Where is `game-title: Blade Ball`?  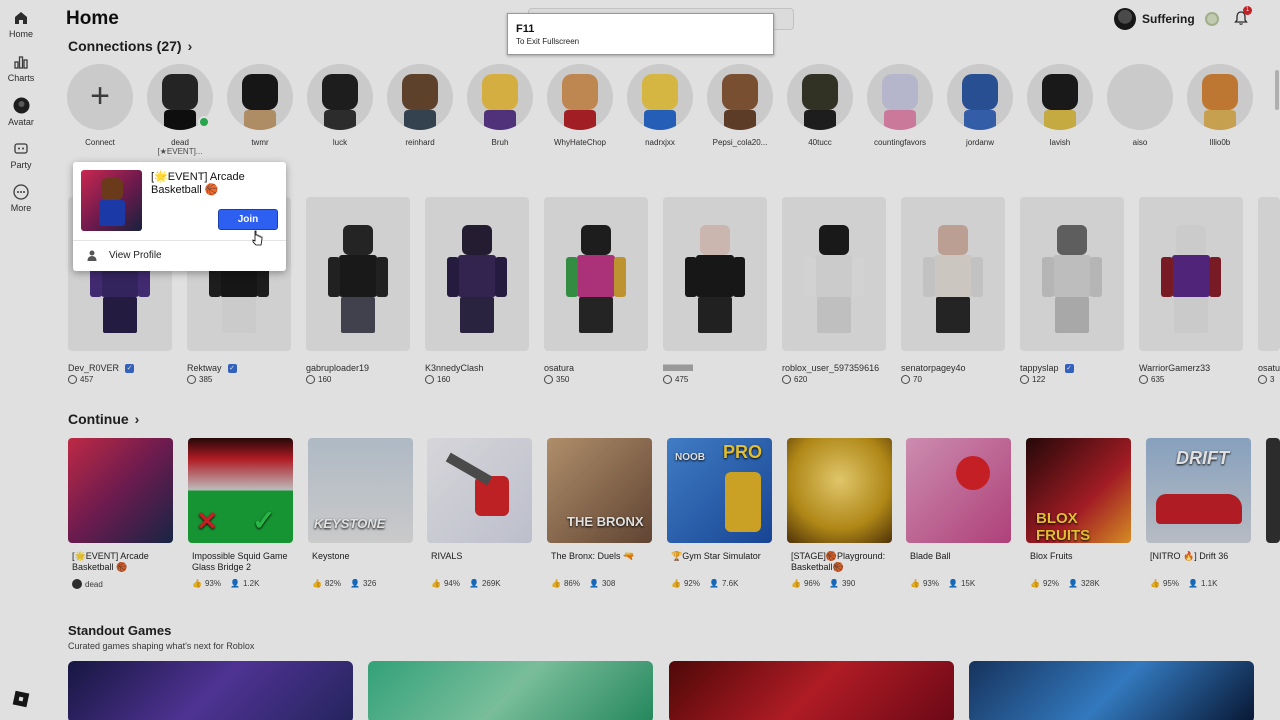
game-title: Blade Ball is located at coordinates (964, 556).